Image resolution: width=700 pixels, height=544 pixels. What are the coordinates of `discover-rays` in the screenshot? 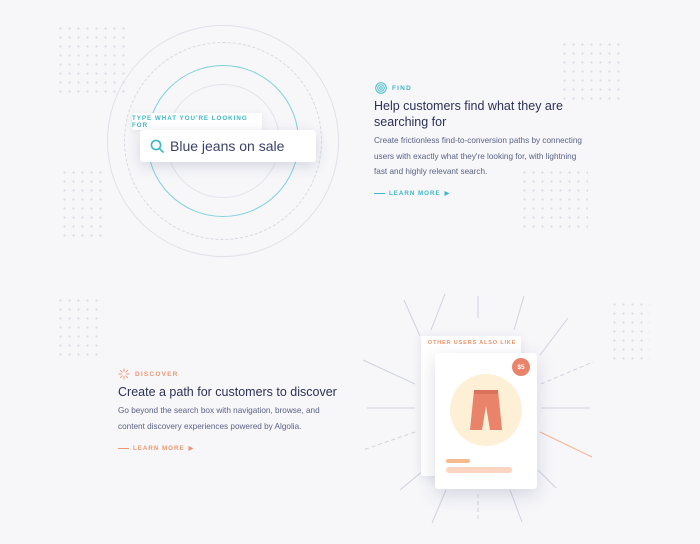 It's located at (478, 408).